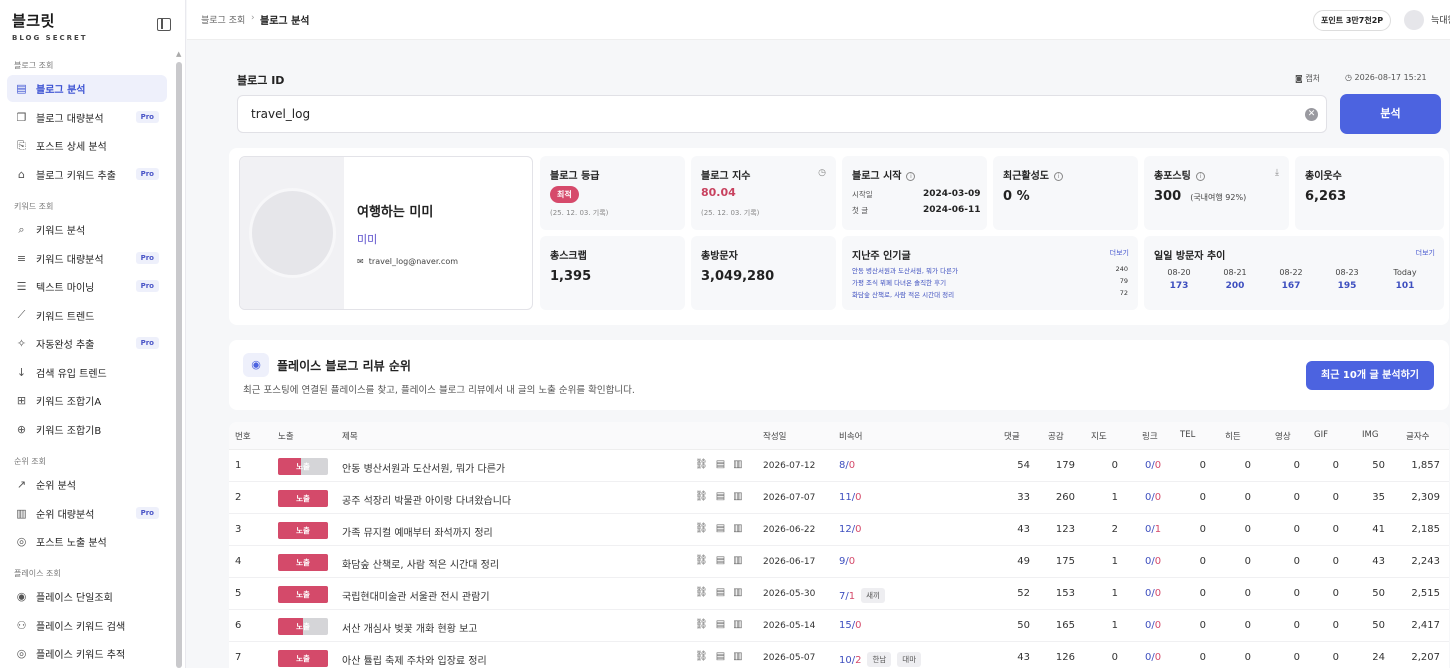  What do you see at coordinates (87, 174) in the screenshot?
I see `sidebar-item: ⌂ 블로그 키워드 추출 Pro` at bounding box center [87, 174].